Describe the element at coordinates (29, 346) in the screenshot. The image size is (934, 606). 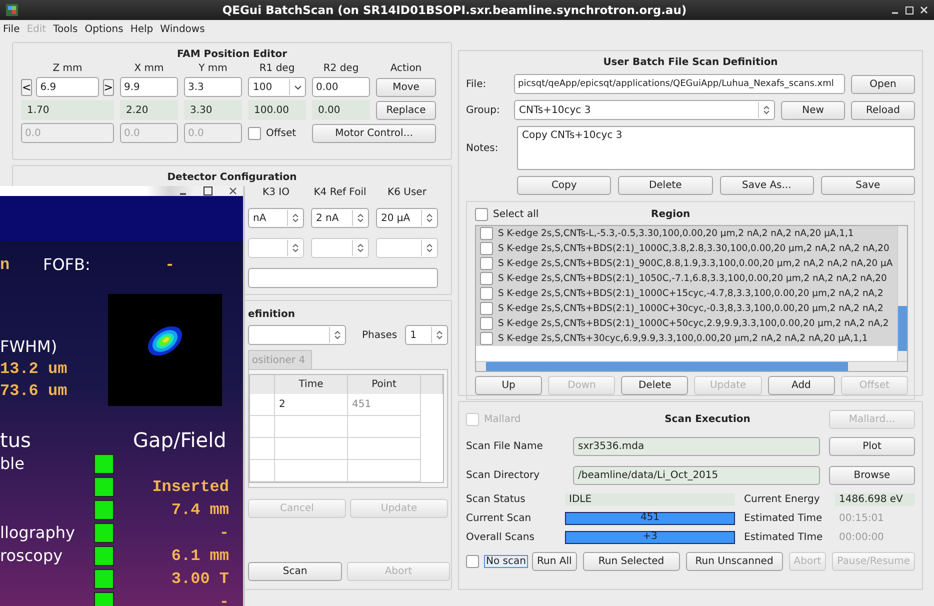
I see `fwhm-label: FWHM)` at that location.